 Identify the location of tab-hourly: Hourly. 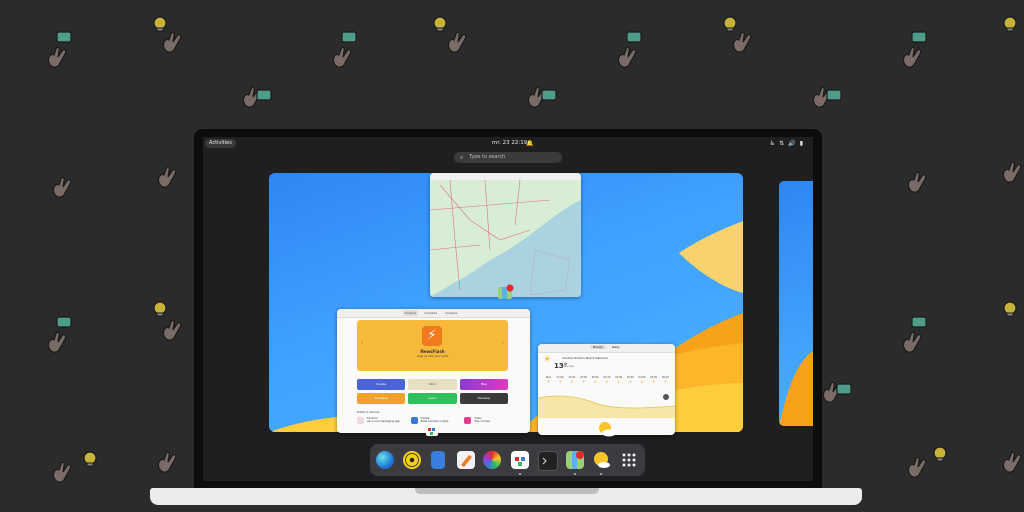
(598, 347).